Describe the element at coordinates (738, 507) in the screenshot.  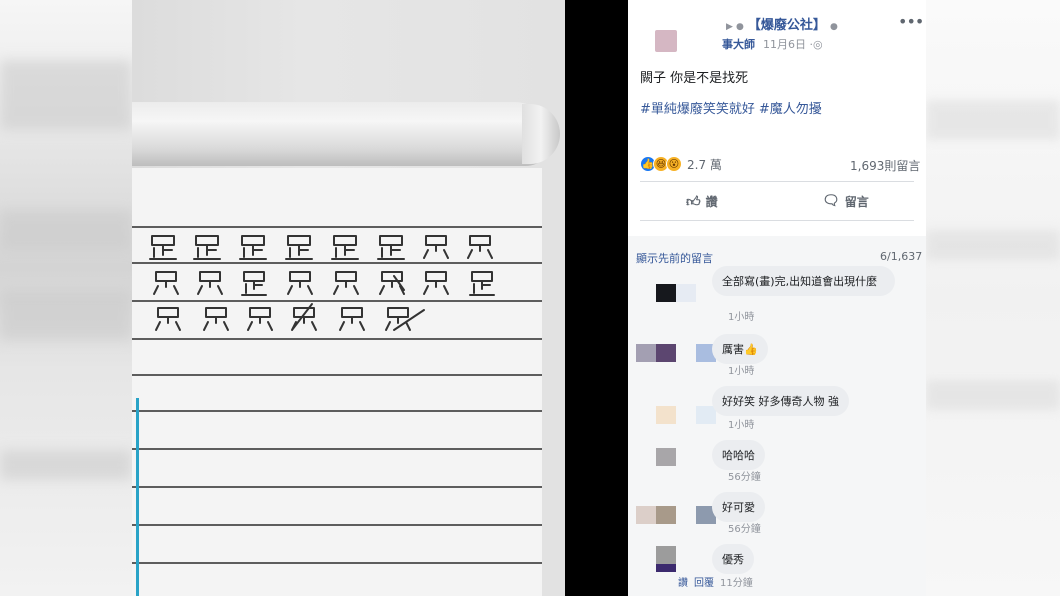
I see `comment-bubble: 好可愛` at that location.